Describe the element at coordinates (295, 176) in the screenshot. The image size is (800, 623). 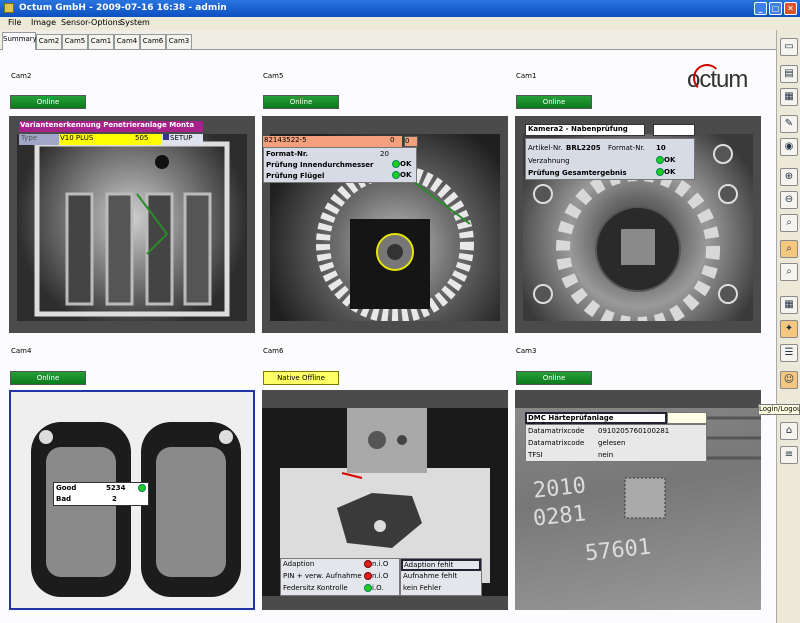
I see `cam5-check-2: Prüfung Flügel` at that location.